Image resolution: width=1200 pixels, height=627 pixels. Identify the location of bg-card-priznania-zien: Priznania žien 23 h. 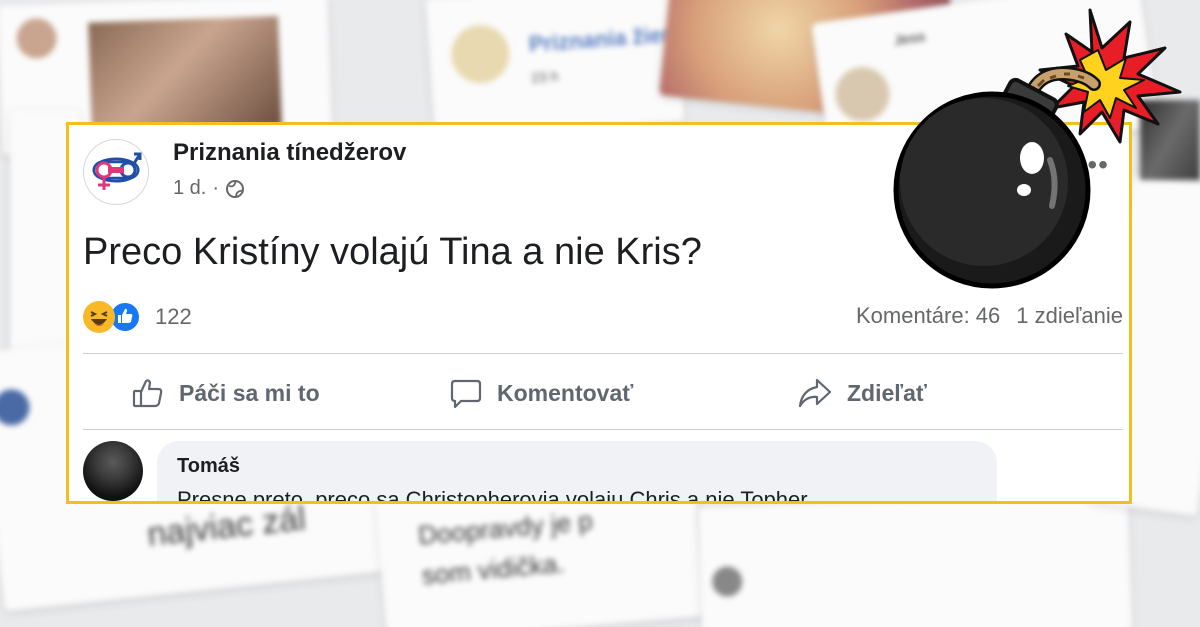
(555, 69).